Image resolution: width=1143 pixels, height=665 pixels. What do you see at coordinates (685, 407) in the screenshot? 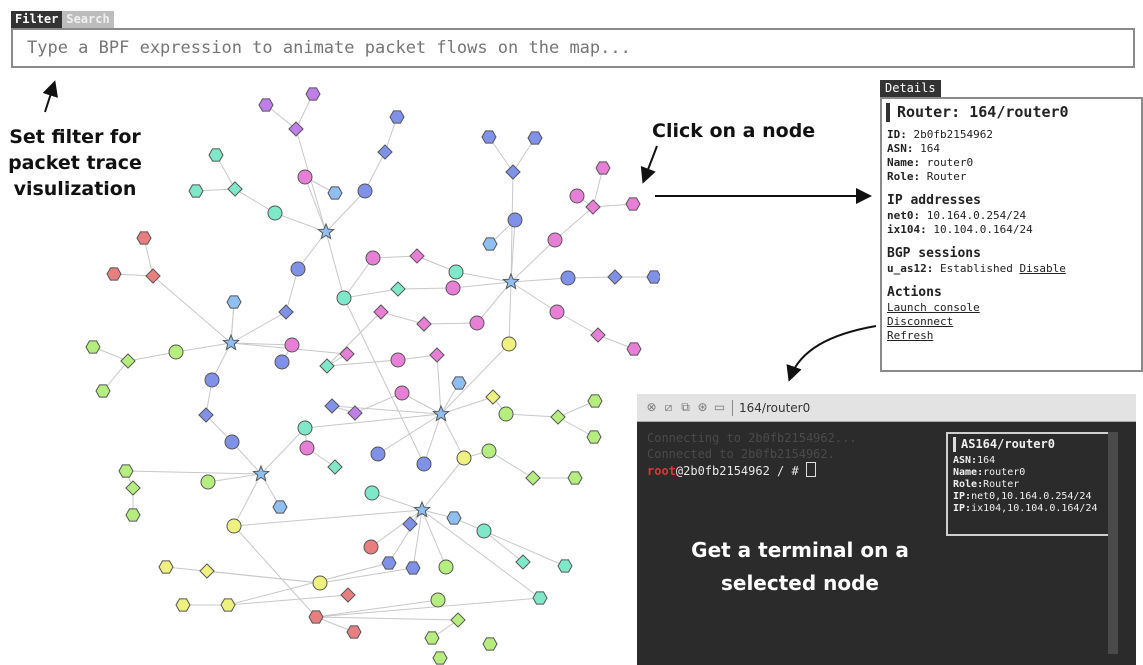
I see `popout-icon: ⧉` at bounding box center [685, 407].